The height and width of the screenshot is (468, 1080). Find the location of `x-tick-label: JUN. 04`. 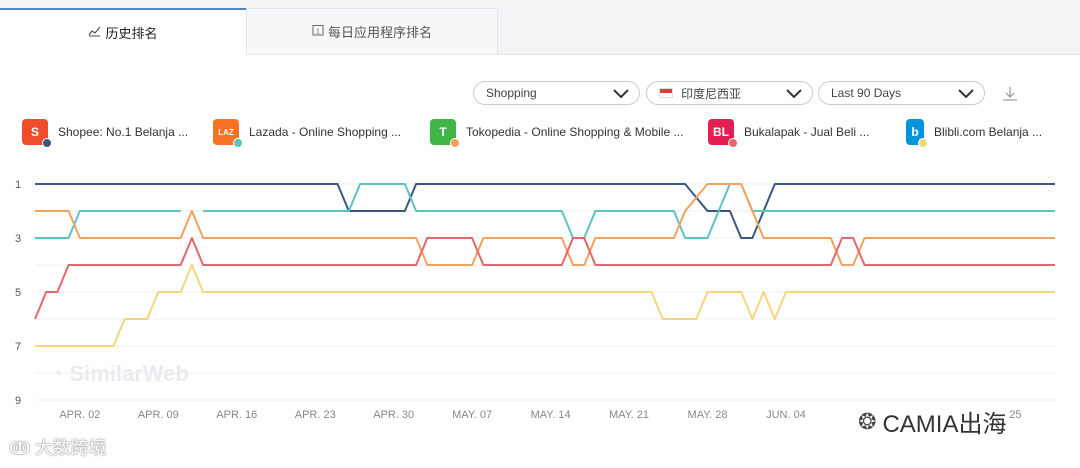

x-tick-label: JUN. 04 is located at coordinates (786, 415).